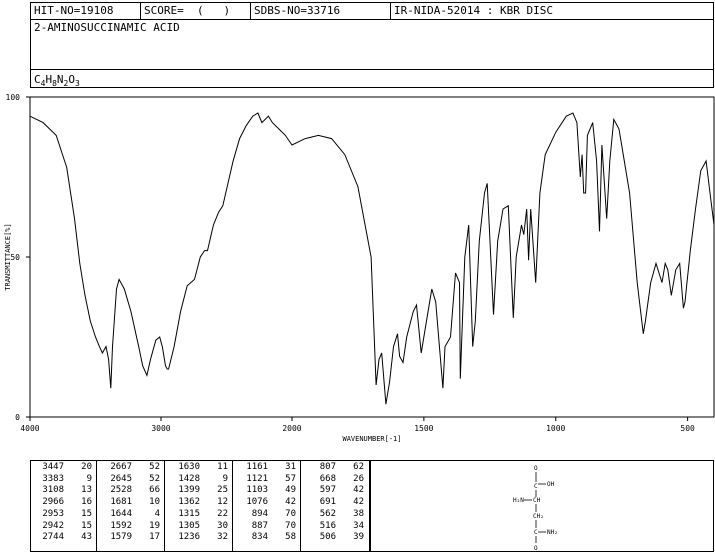 The width and height of the screenshot is (715, 553). What do you see at coordinates (17, 417) in the screenshot?
I see `y-tick-label: 0` at bounding box center [17, 417].